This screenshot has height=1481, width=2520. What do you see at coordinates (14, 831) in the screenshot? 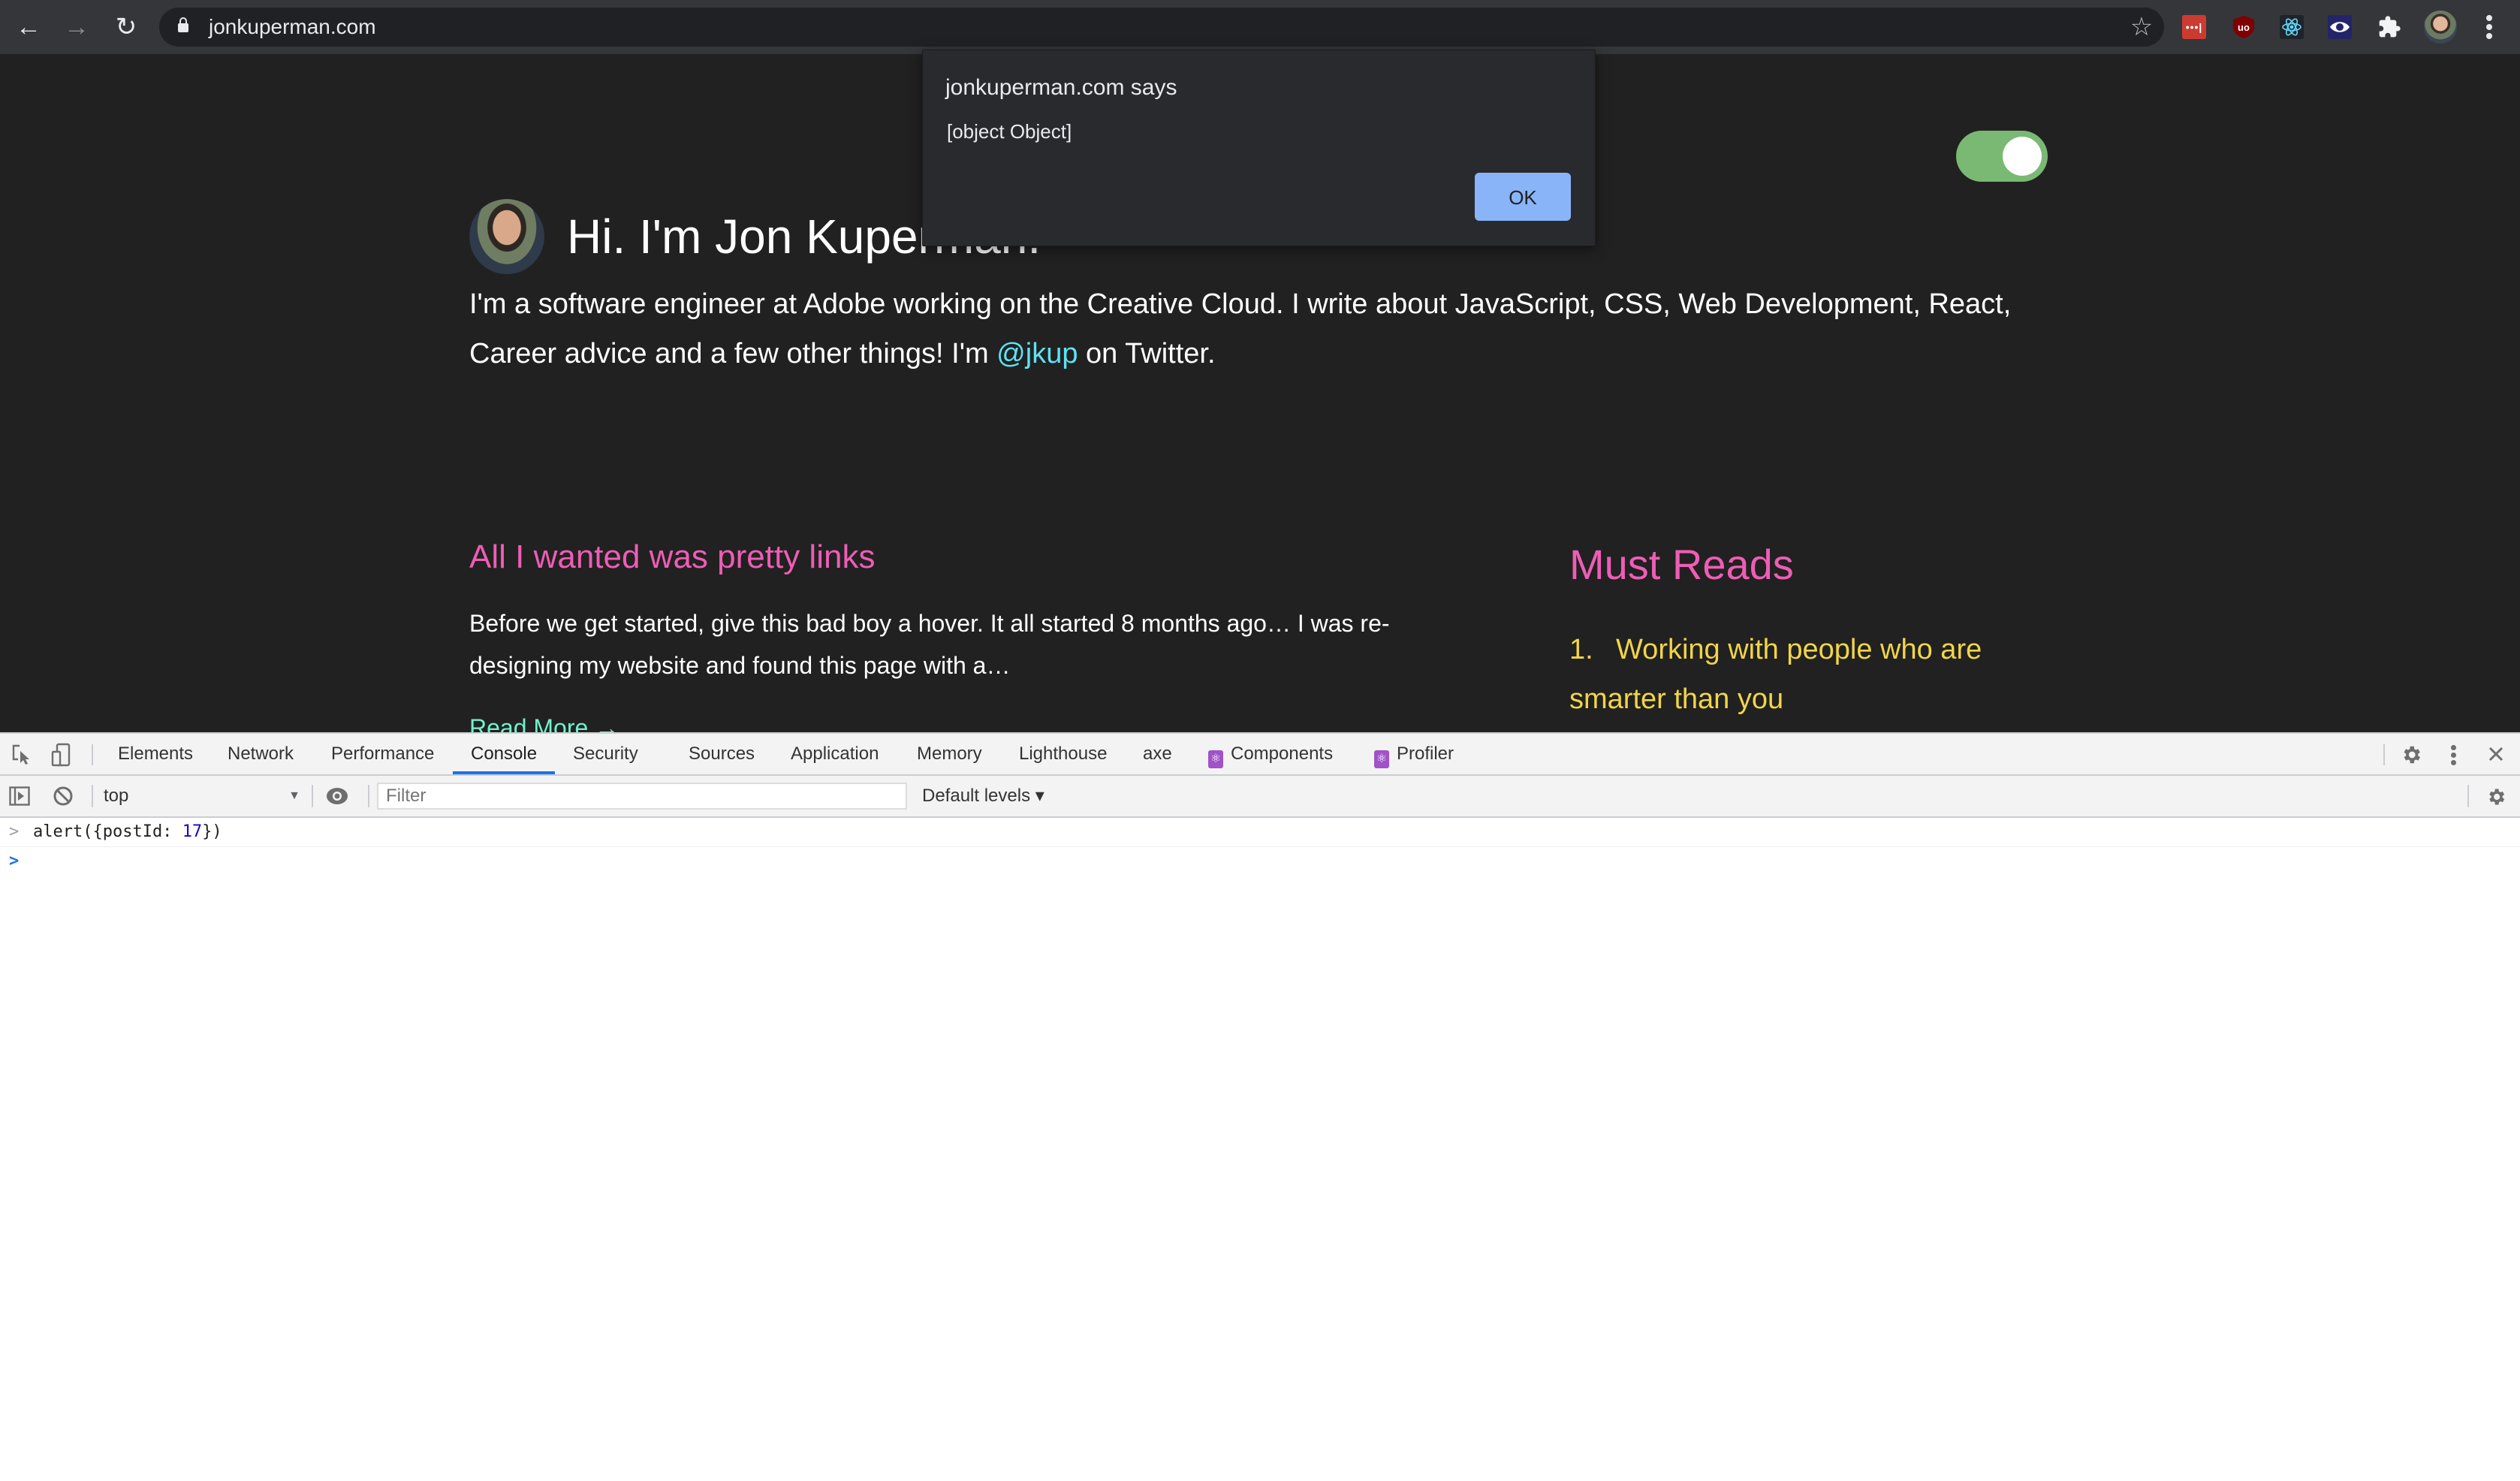
I see `entry-chevron-icon: >` at bounding box center [14, 831].